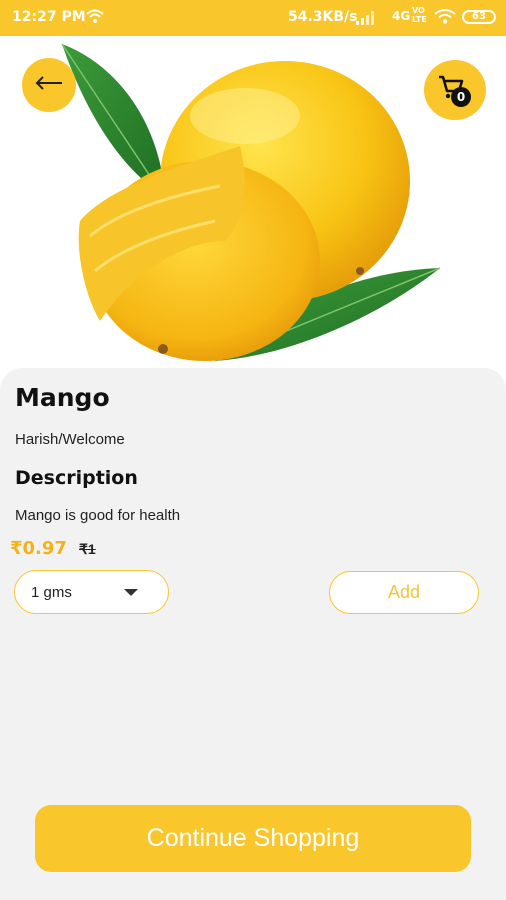  I want to click on description-text: Mango is good for health, so click(98, 515).